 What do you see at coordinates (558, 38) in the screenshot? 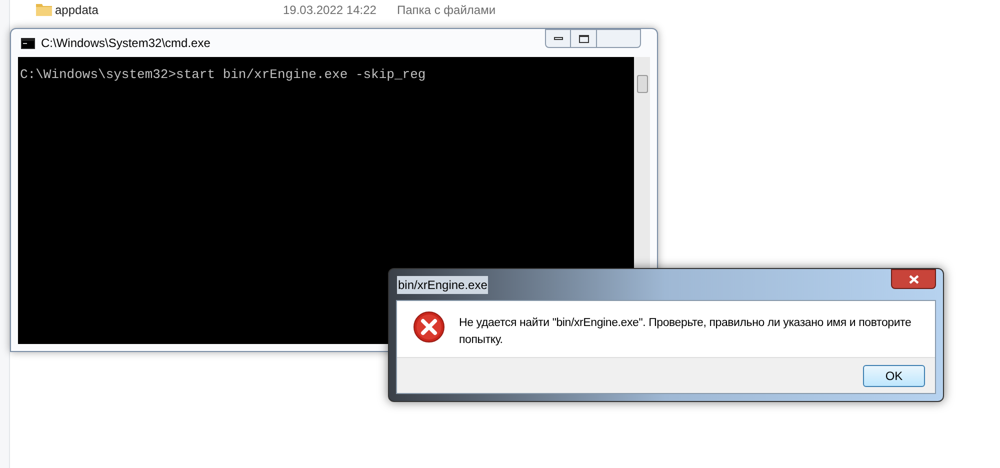
I see `minimize-button` at bounding box center [558, 38].